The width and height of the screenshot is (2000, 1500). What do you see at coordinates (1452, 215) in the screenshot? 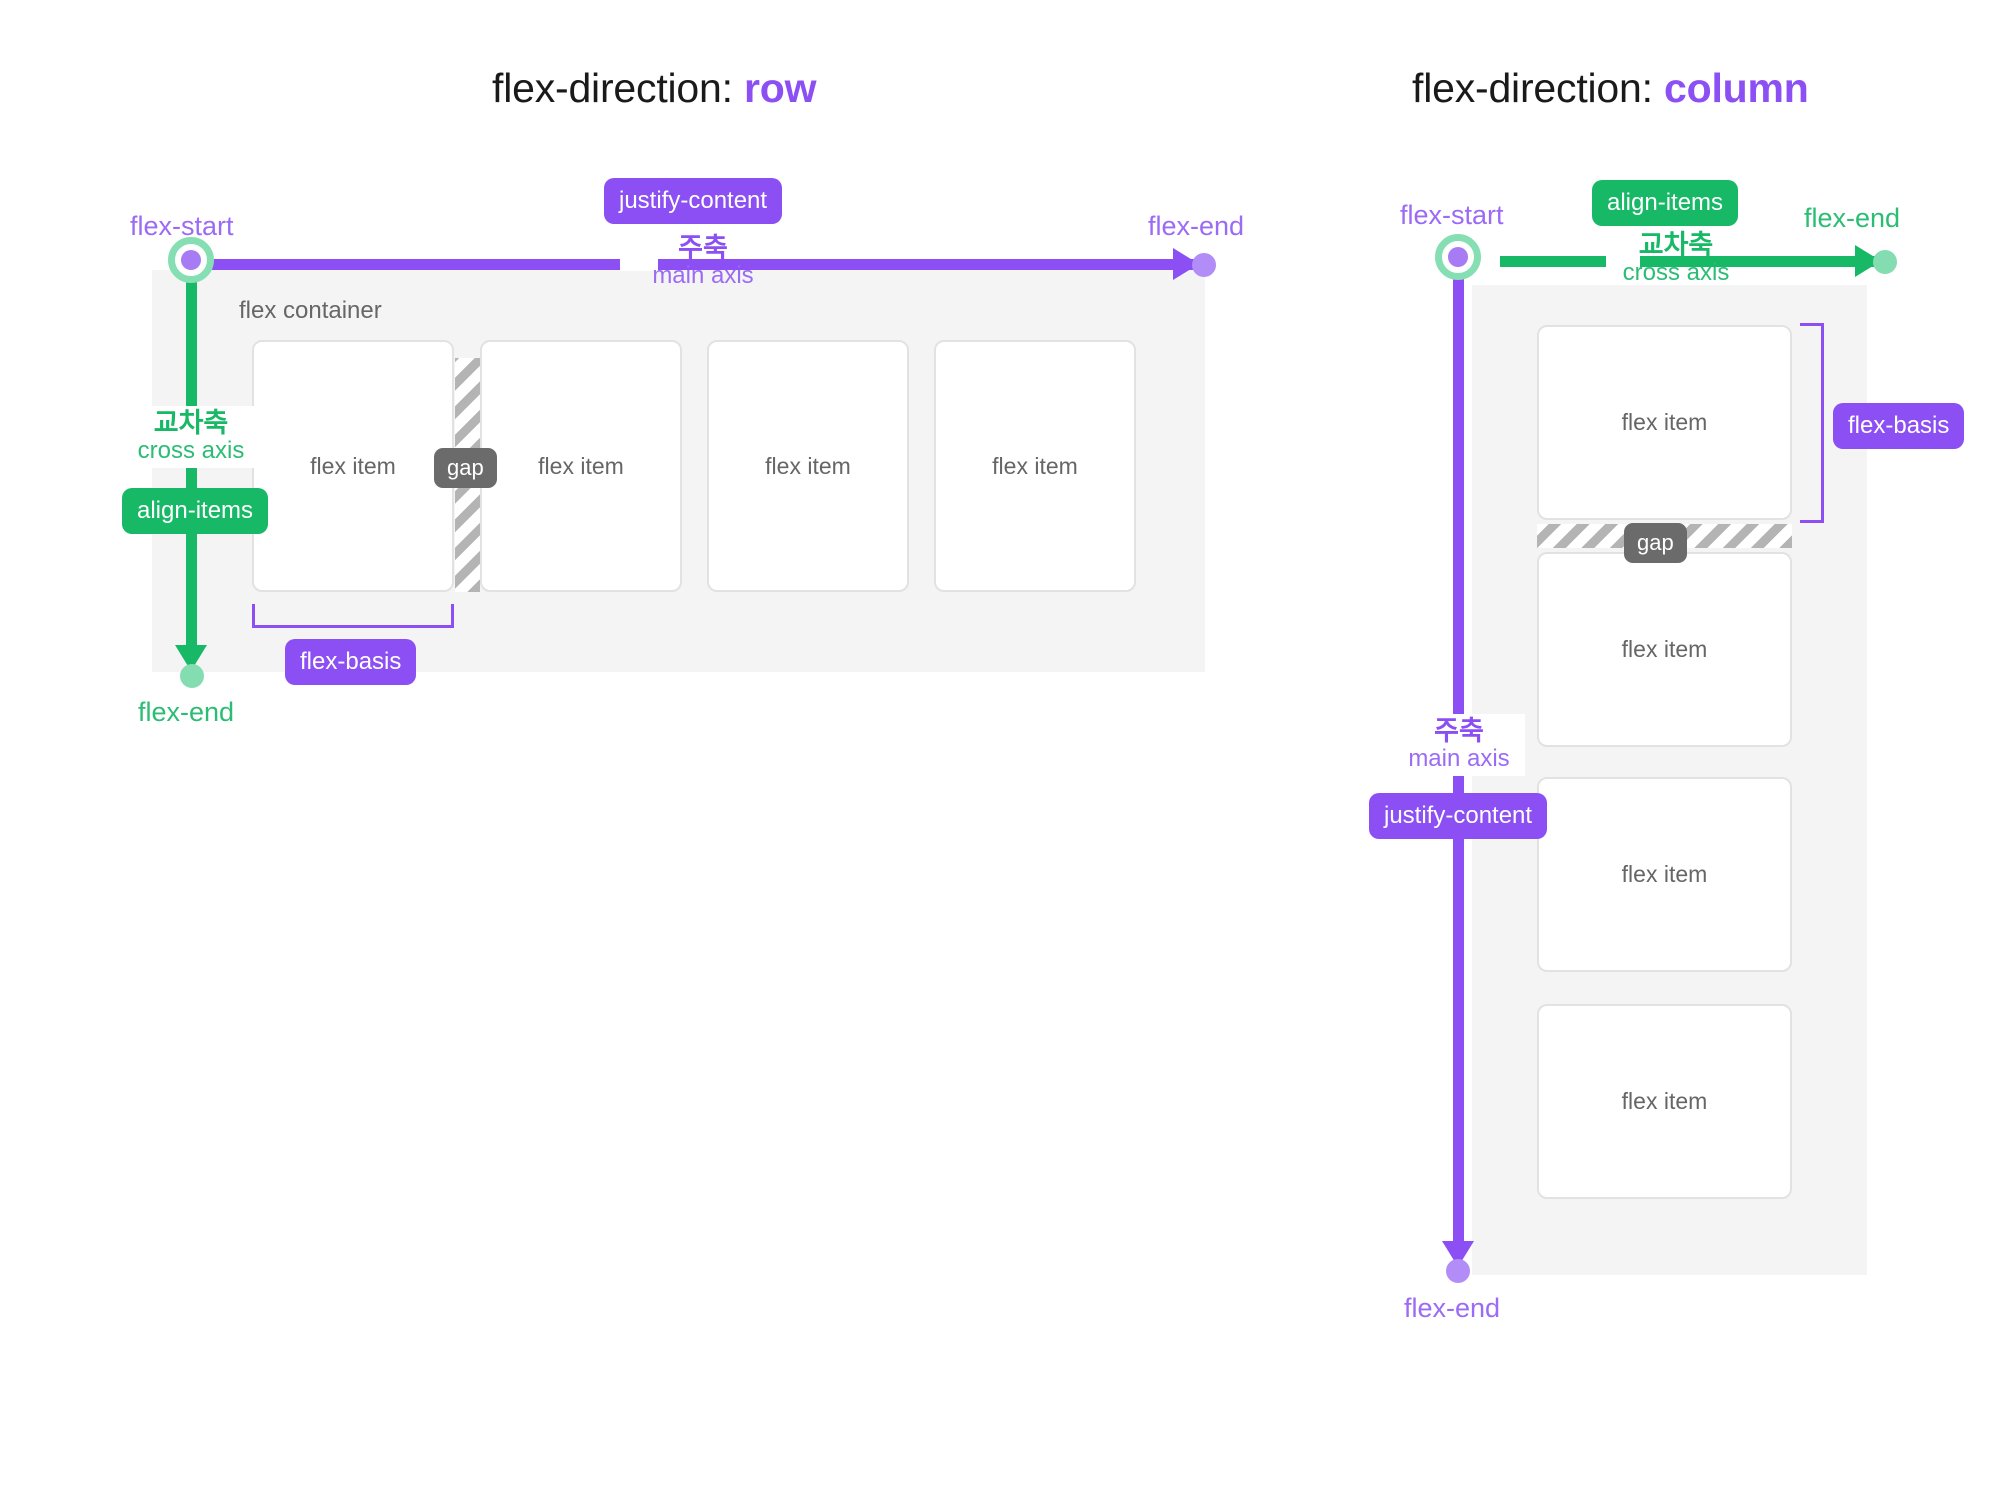
I see `column-flex-start-label: flex-start` at bounding box center [1452, 215].